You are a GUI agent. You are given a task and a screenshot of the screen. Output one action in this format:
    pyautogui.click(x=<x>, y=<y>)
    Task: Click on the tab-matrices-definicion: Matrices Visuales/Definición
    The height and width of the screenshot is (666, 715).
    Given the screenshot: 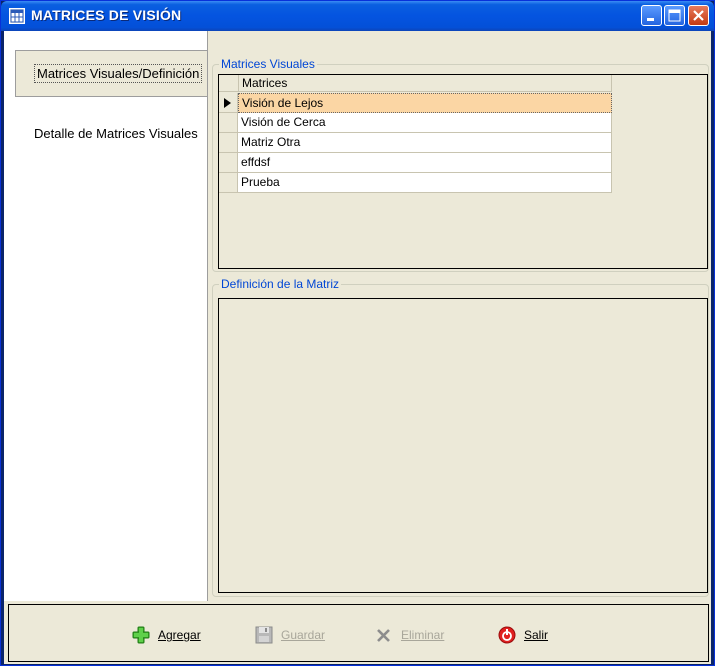 What is the action you would take?
    pyautogui.click(x=111, y=73)
    